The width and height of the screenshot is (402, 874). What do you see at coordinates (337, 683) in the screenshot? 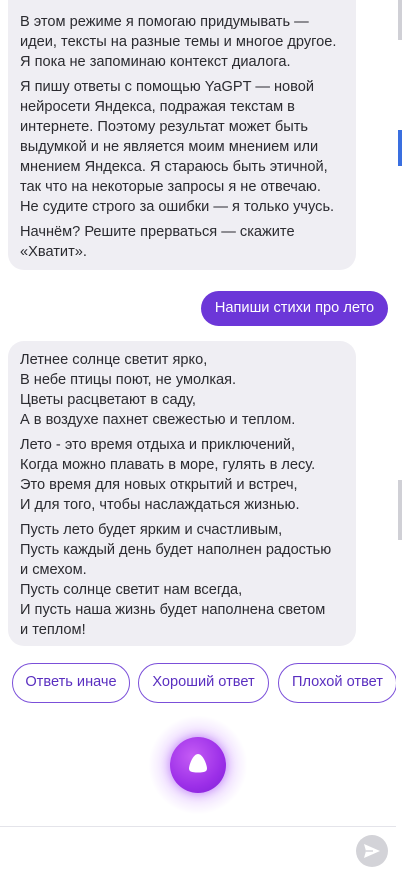
I see `suggestion-bad-answer: Плохой ответ` at bounding box center [337, 683].